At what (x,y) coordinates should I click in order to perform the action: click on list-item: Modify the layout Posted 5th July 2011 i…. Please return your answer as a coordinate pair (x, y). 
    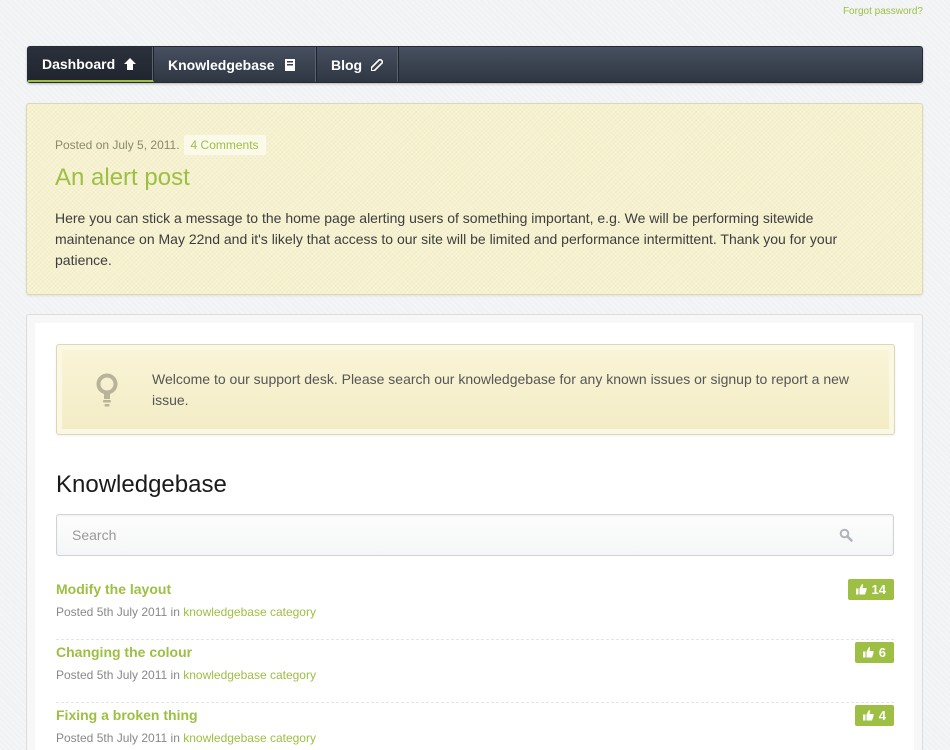
    Looking at the image, I should click on (475, 608).